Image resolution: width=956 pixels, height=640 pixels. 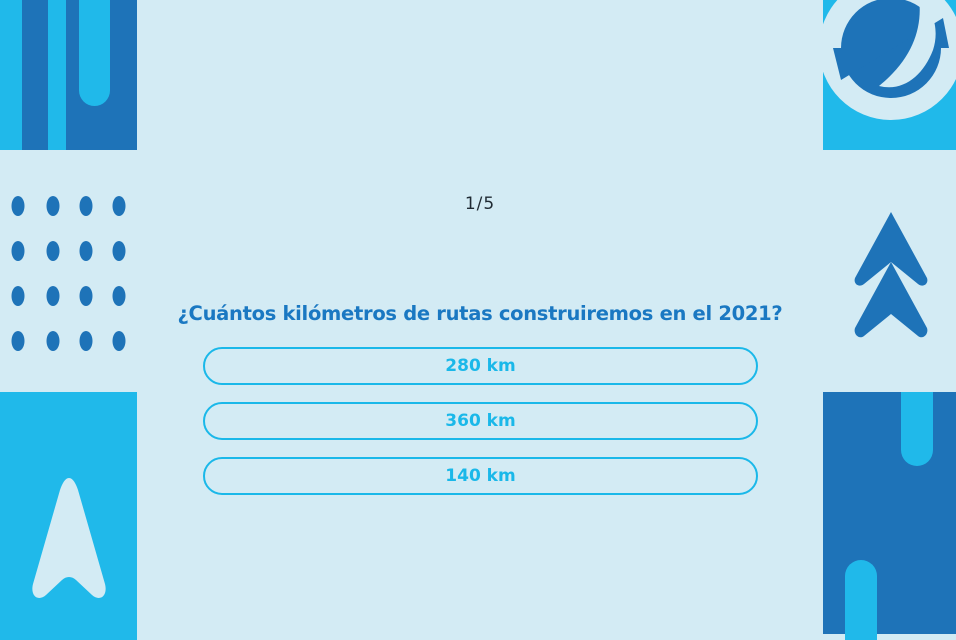 I want to click on rounded-bars-pattern, so click(x=889, y=516).